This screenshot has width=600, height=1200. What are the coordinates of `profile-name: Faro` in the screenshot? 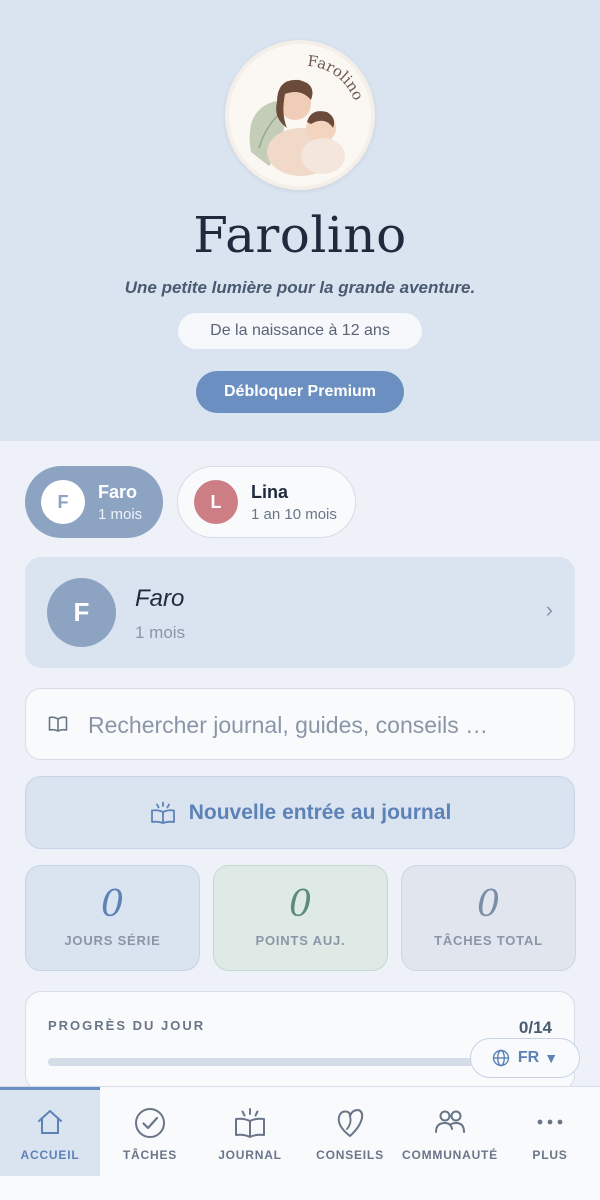 It's located at (160, 598).